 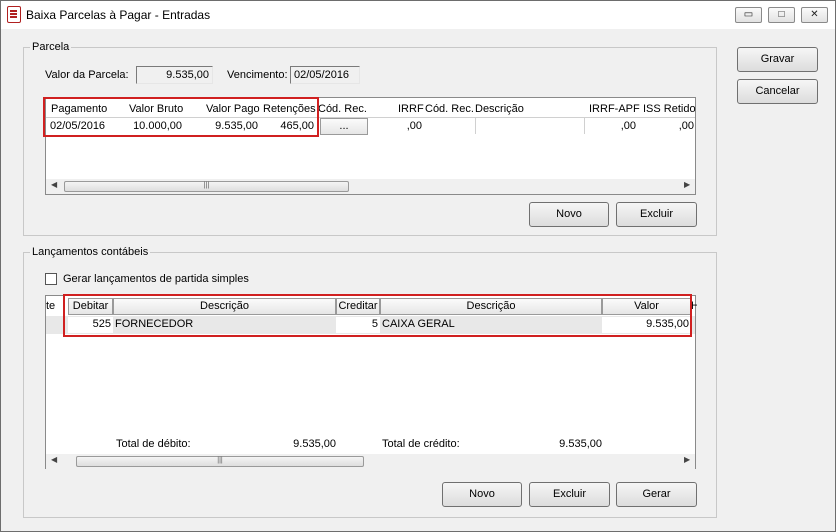 What do you see at coordinates (174, 75) in the screenshot?
I see `valor-parcela-field: 9.535,00` at bounding box center [174, 75].